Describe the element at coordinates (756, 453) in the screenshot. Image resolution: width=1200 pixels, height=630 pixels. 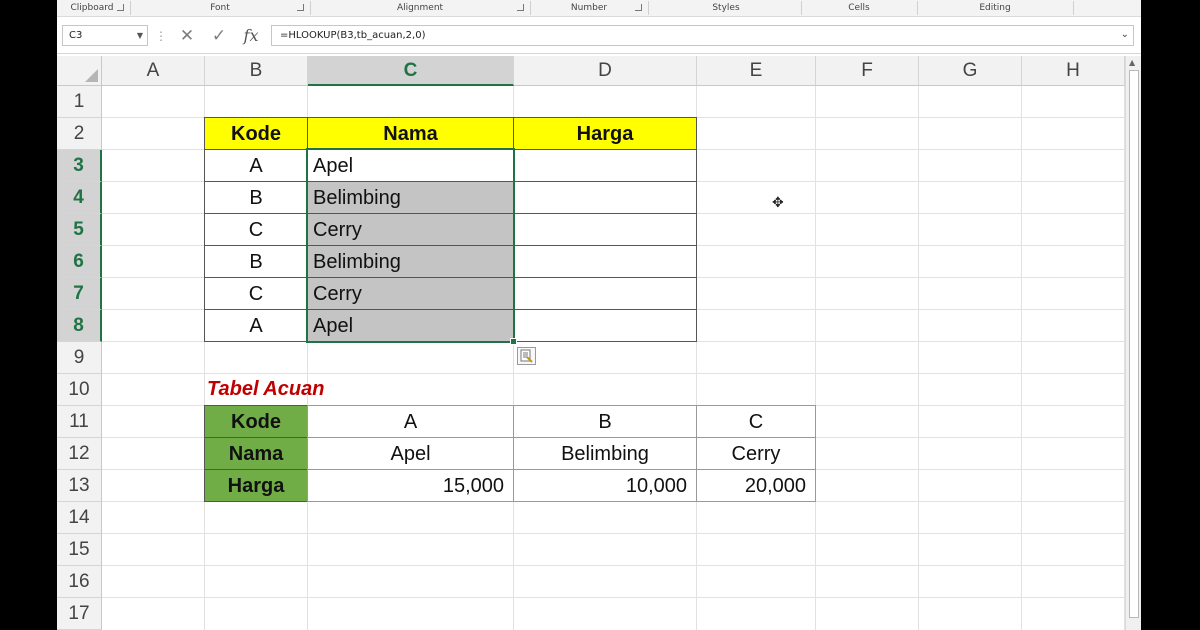
I see `cell-e12: Cerry` at that location.